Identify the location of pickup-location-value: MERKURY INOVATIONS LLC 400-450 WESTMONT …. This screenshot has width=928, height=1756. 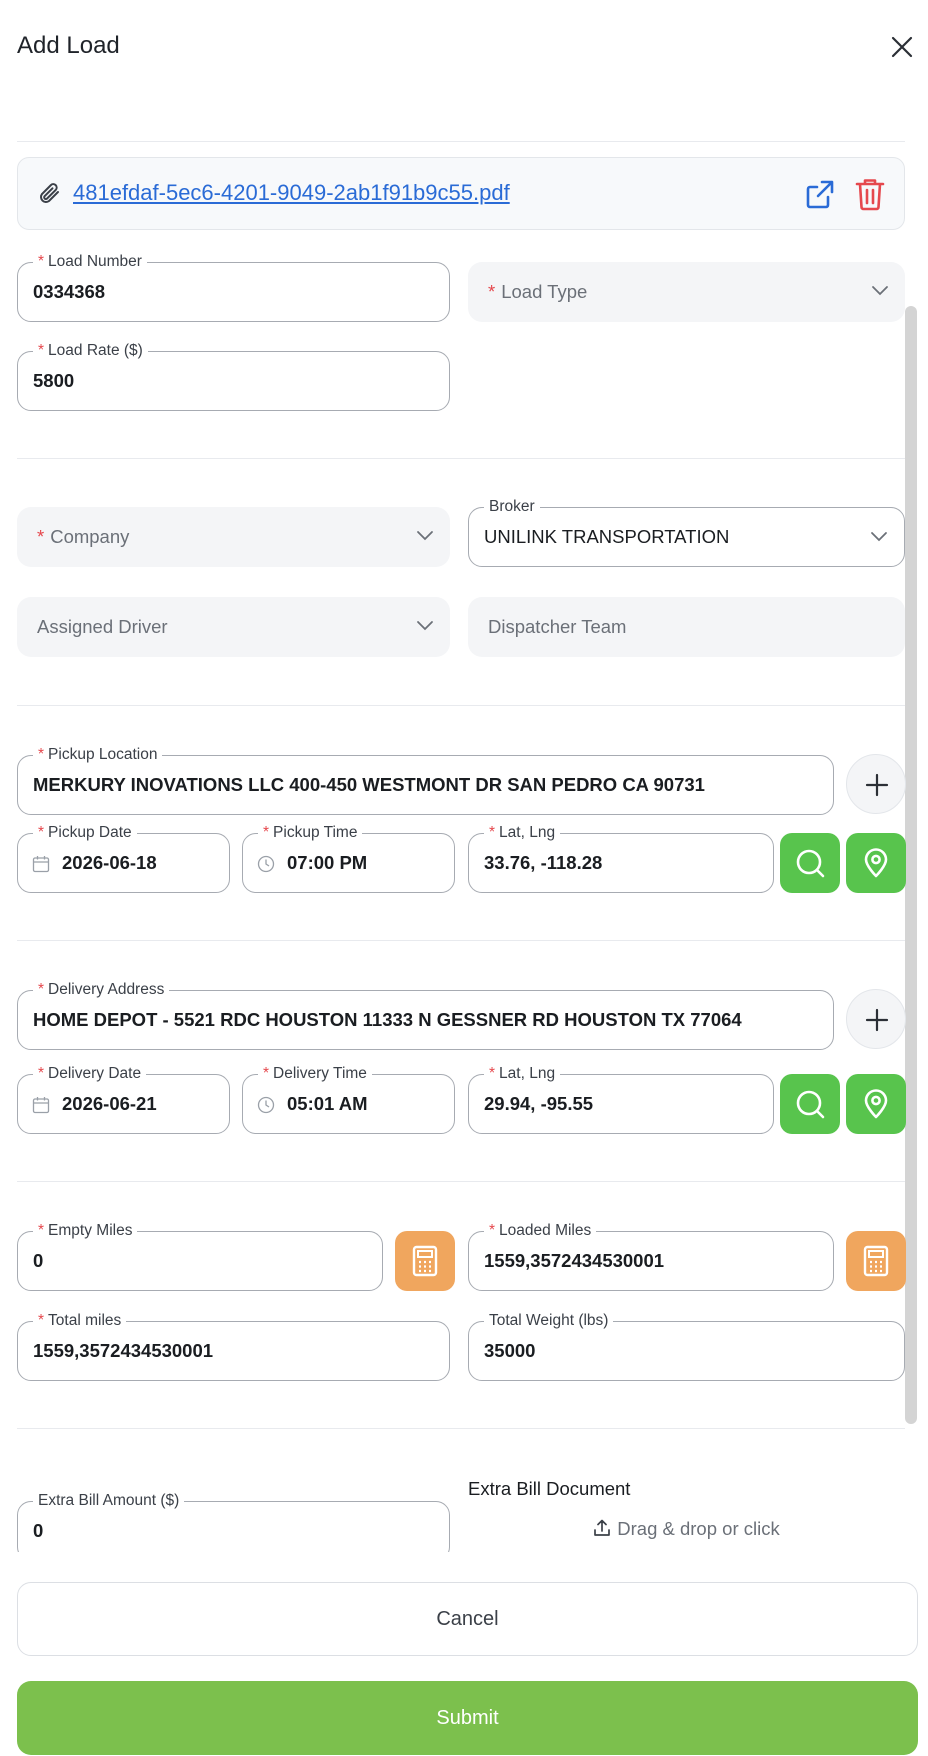
(369, 784).